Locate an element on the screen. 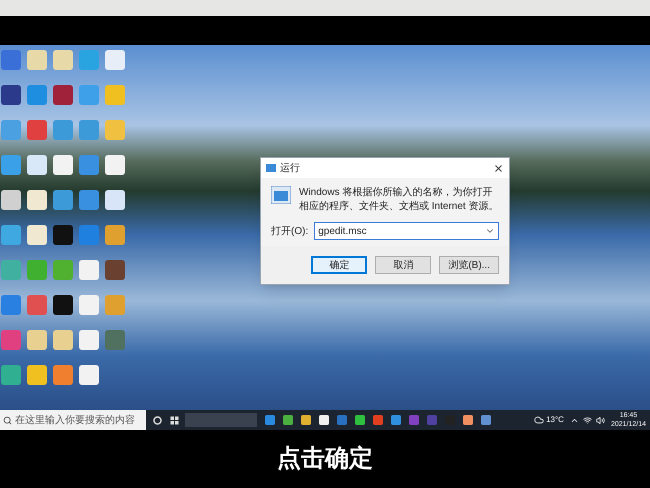 This screenshot has width=650, height=488. circle-icon is located at coordinates (157, 420).